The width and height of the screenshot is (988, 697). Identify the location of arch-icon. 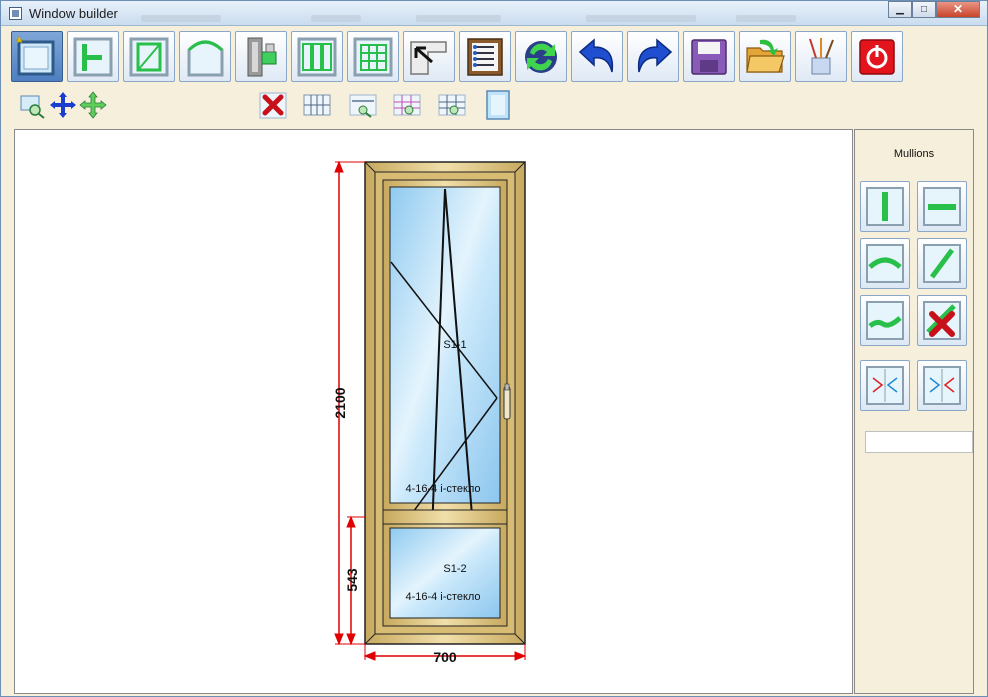
(205, 58).